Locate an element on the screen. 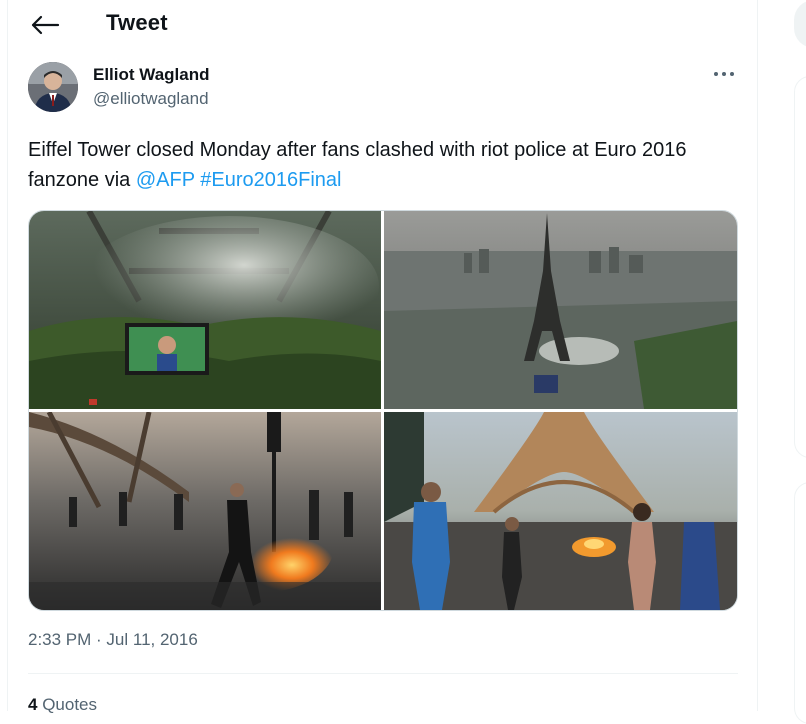 This screenshot has height=724, width=806. fanzone-crowd-screen-photo is located at coordinates (205, 310).